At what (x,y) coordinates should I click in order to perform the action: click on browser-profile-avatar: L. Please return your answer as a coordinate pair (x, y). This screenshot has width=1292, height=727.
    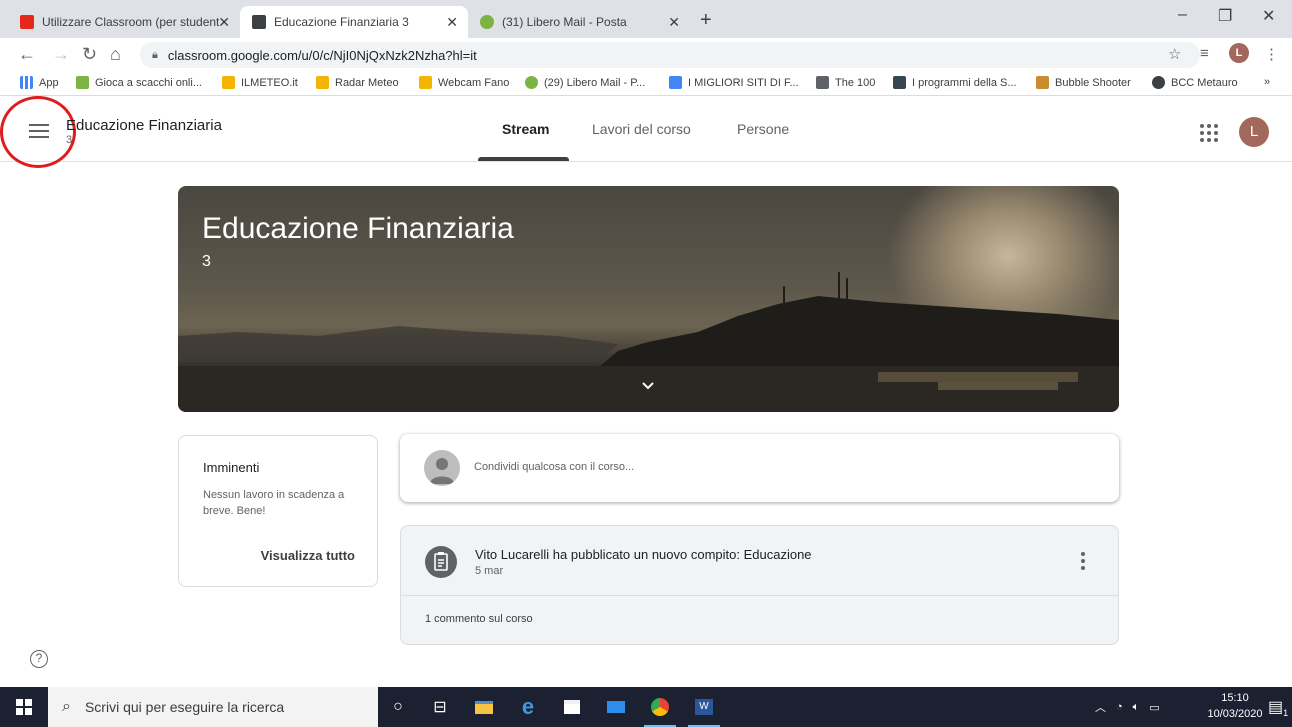
    Looking at the image, I should click on (1239, 53).